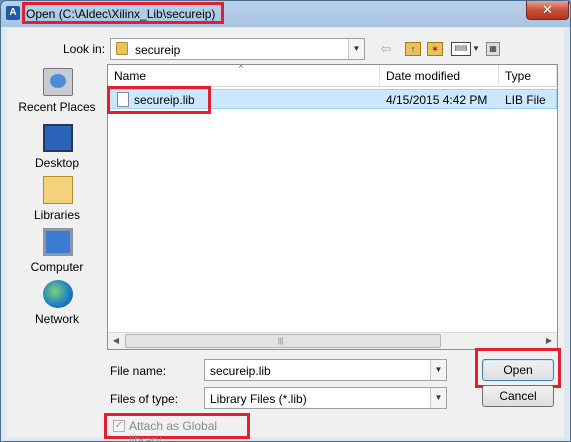 This screenshot has width=571, height=442. Describe the element at coordinates (58, 82) in the screenshot. I see `recent-places-icon` at that location.